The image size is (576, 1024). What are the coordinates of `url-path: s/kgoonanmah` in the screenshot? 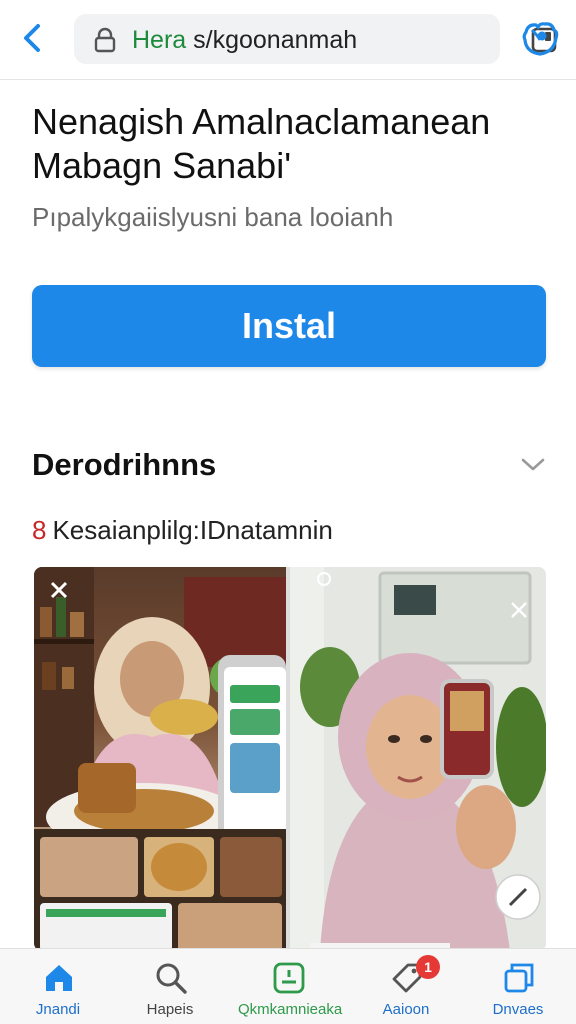 It's located at (272, 40).